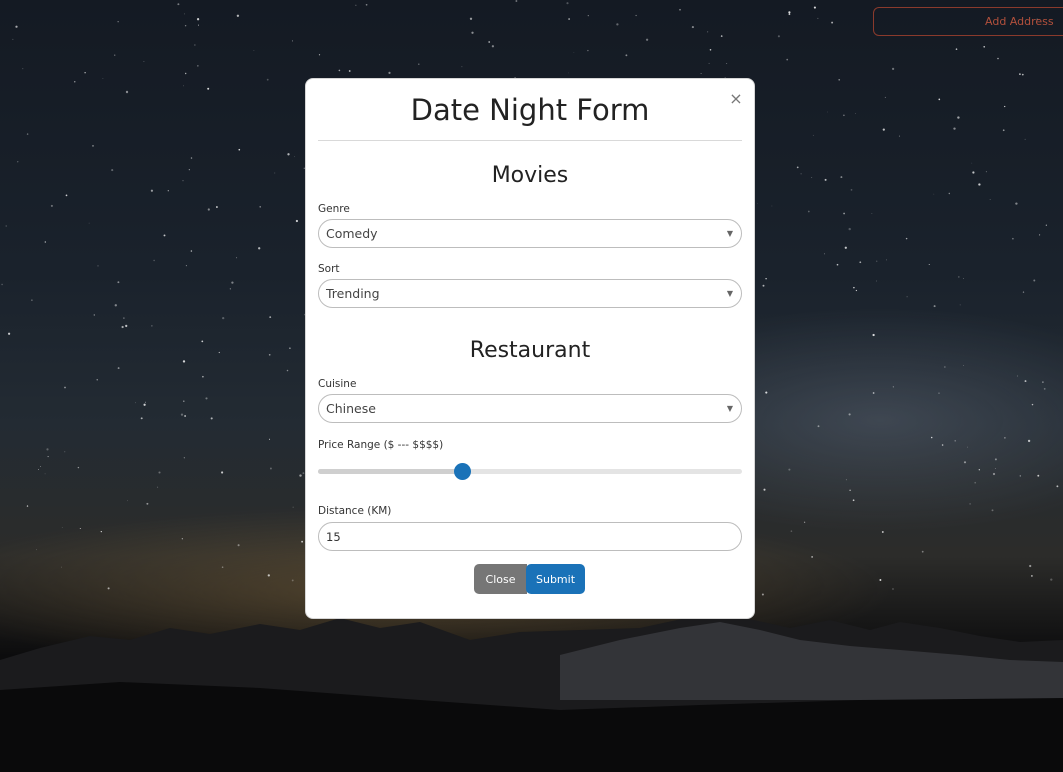  What do you see at coordinates (530, 293) in the screenshot?
I see `sort-select: Trending ▼` at bounding box center [530, 293].